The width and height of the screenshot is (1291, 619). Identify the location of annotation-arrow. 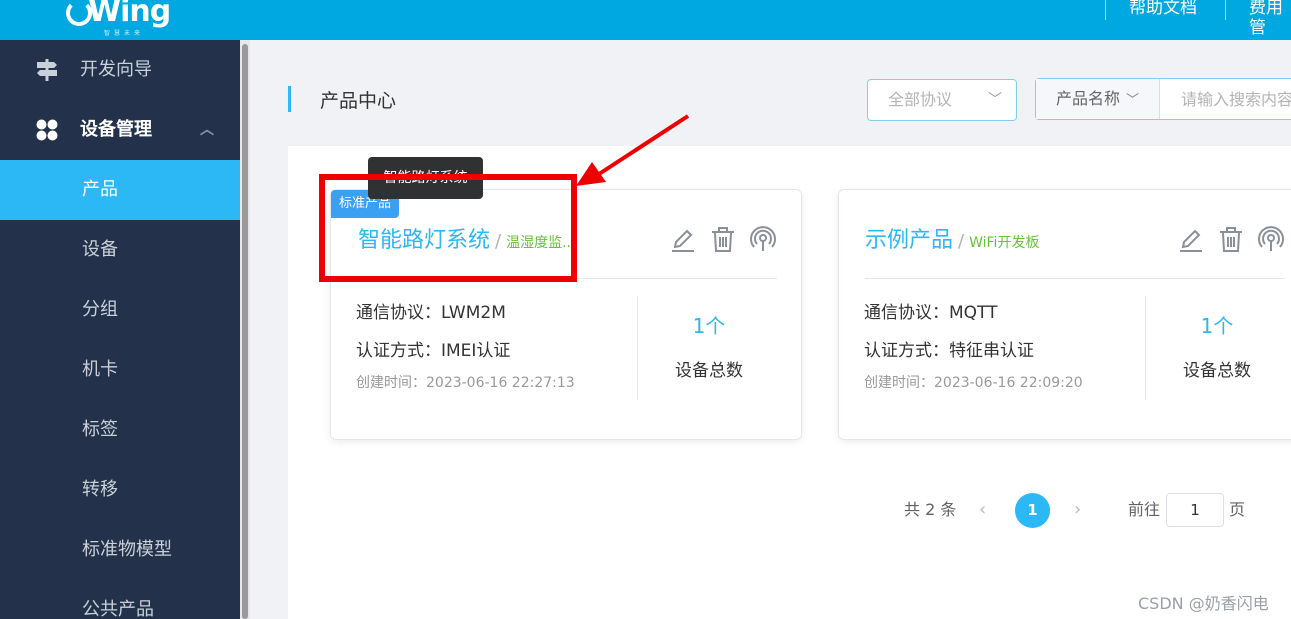
(633, 150).